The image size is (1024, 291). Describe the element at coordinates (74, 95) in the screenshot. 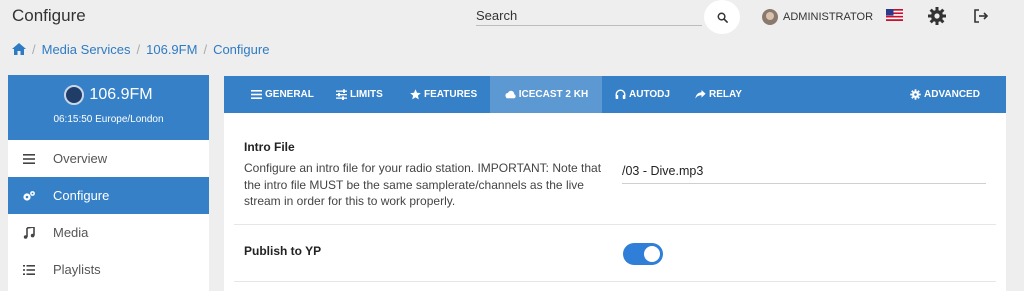

I see `station-logo` at that location.